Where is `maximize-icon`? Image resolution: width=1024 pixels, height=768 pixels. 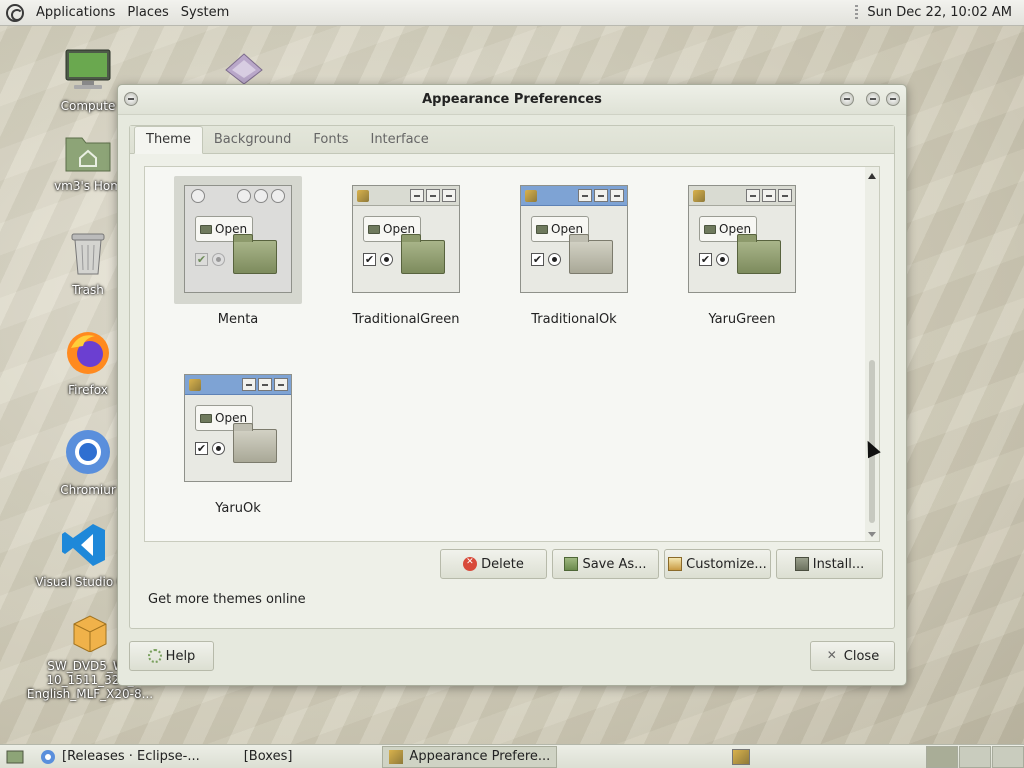
maximize-icon is located at coordinates (873, 99).